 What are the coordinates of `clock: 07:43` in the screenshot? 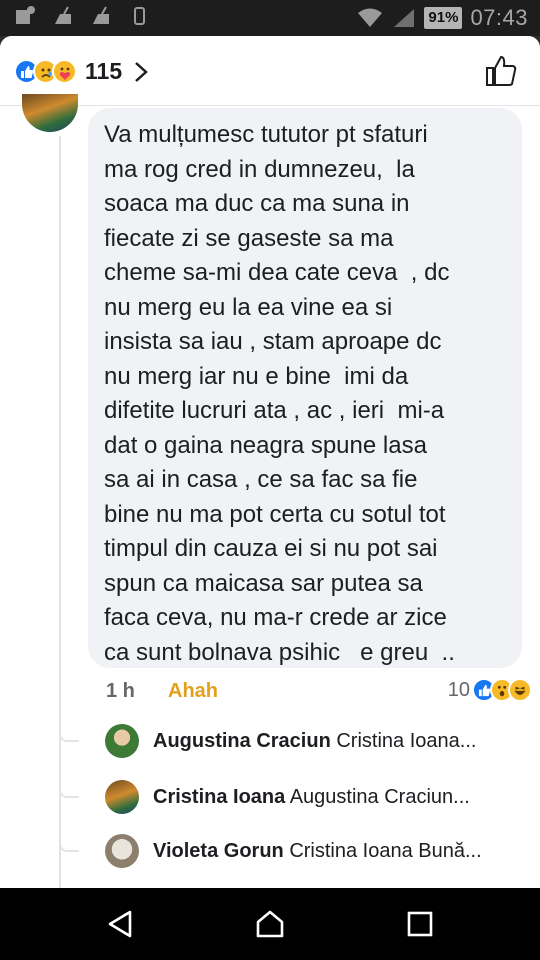 It's located at (499, 17).